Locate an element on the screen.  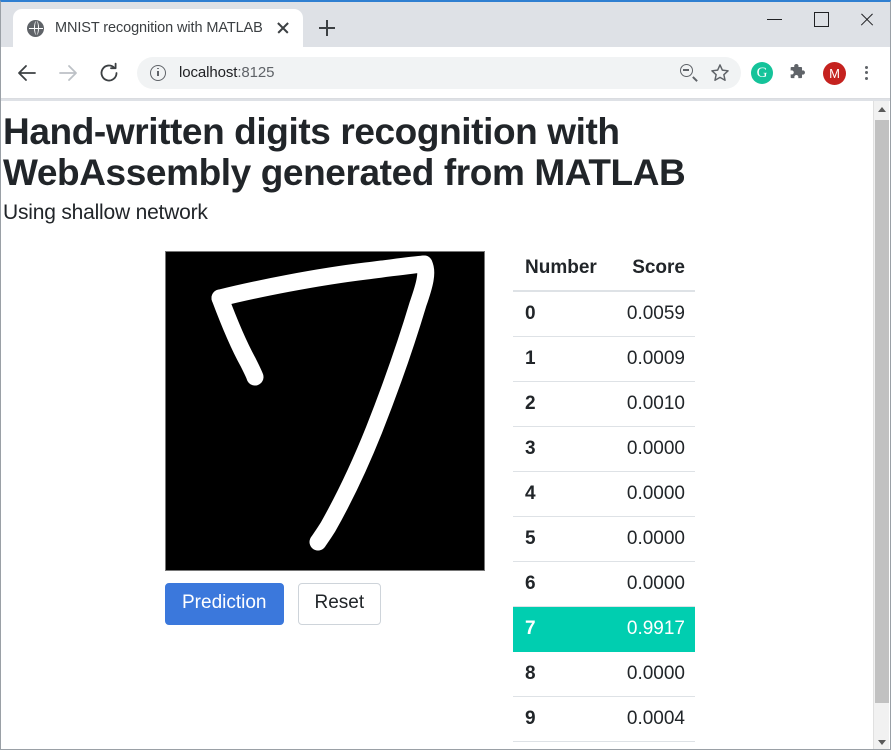
scrollbar-up-arrow-icon is located at coordinates (882, 109).